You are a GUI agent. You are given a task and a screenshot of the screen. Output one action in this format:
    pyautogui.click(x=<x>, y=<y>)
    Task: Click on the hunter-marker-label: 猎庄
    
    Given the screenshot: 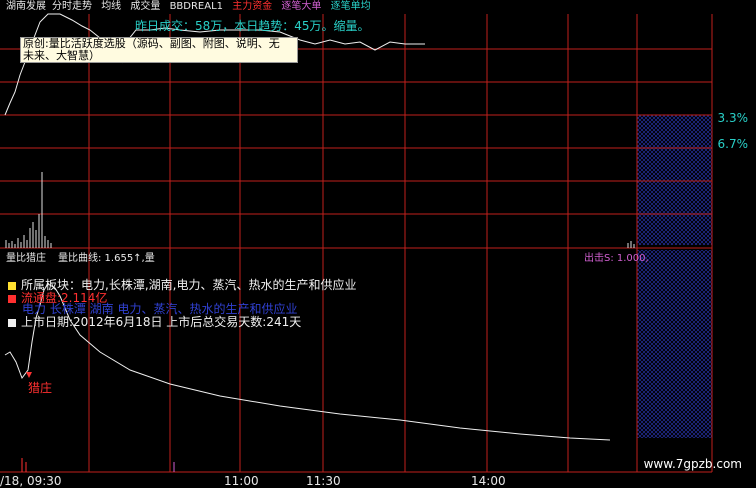 What is the action you would take?
    pyautogui.click(x=40, y=388)
    